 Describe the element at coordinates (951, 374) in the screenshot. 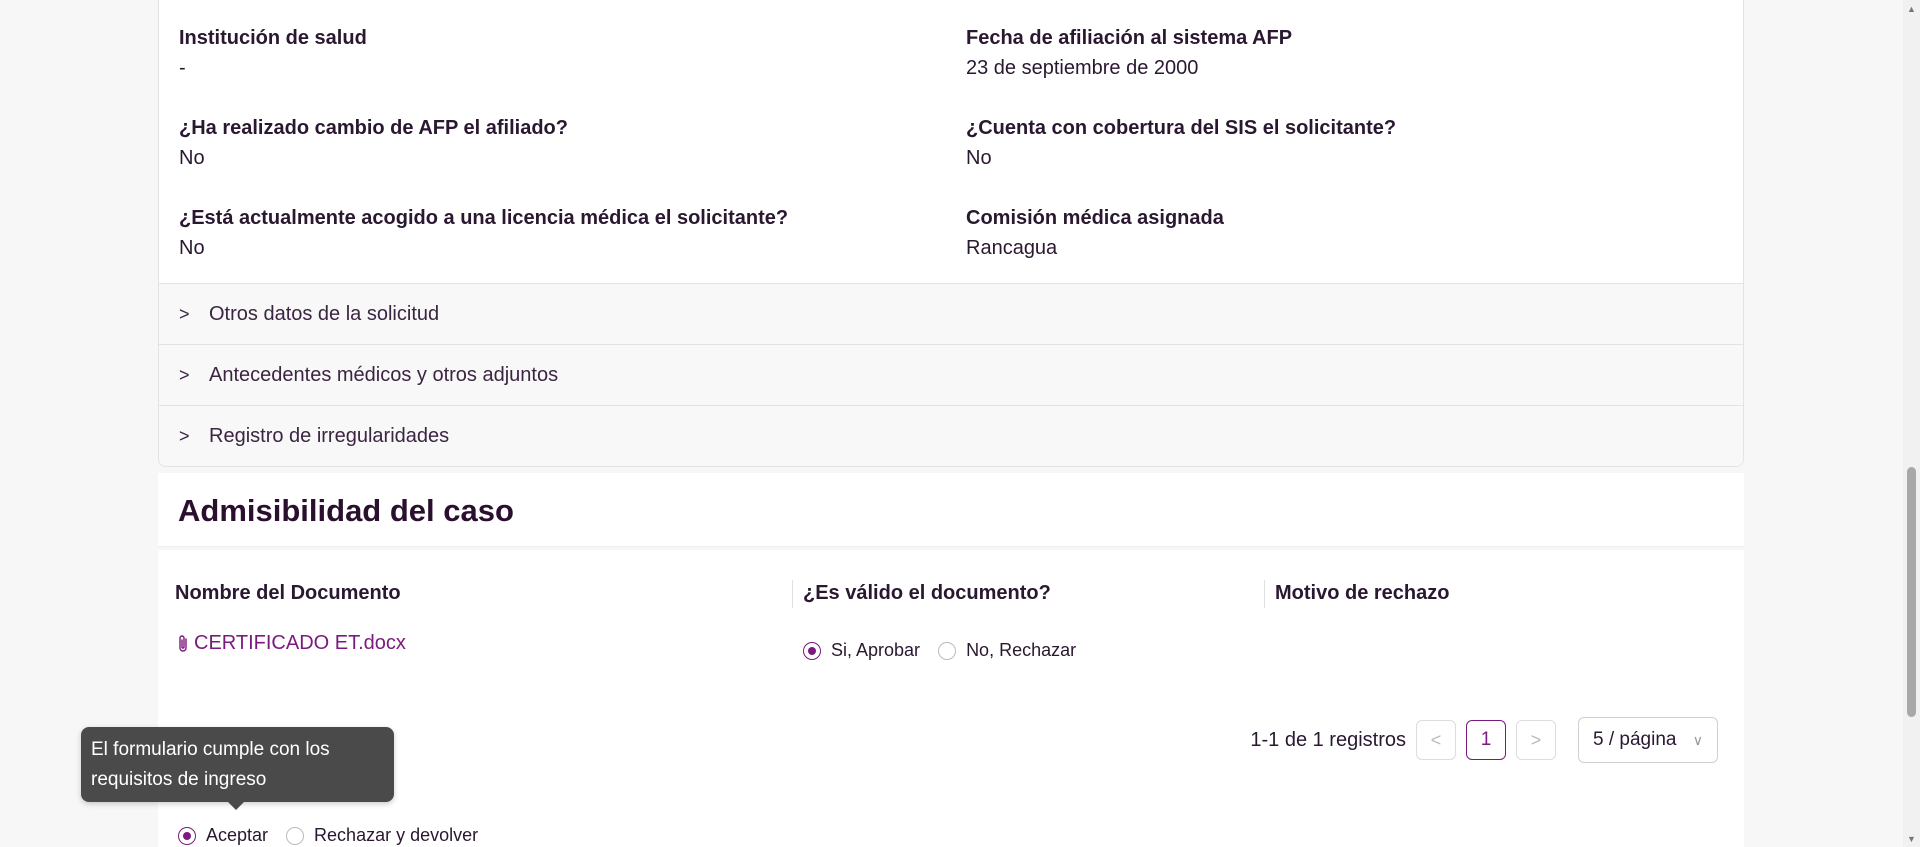

I see `accordion-antecedentes-medicos: > Antecedentes médicos y otros adjuntos` at that location.